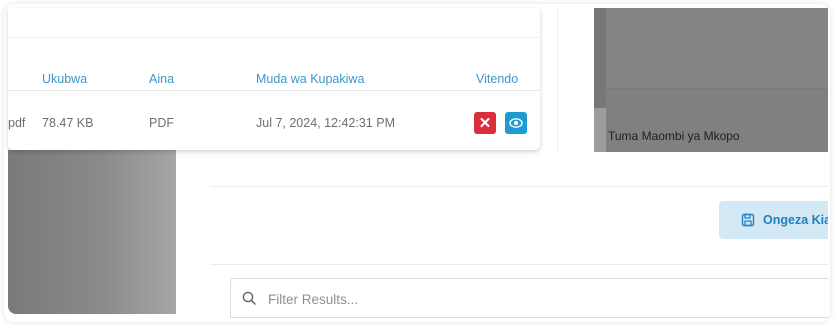 This screenshot has height=331, width=838. I want to click on search-icon, so click(249, 298).